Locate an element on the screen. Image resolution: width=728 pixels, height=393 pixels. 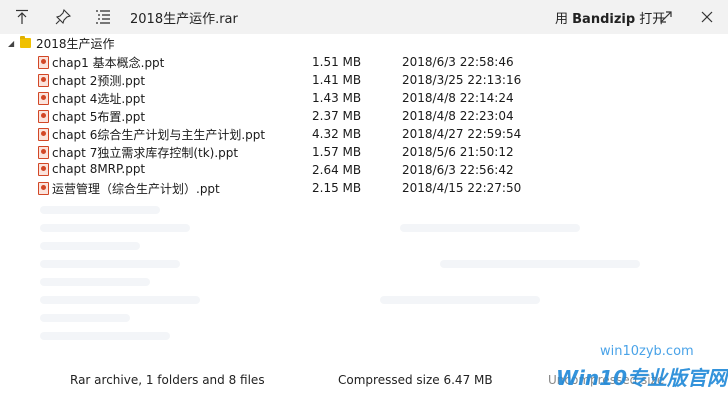
file-row: chapt 8MRP.ppt 2.64 MB 2018/6/3 22:56:42 is located at coordinates (364, 170).